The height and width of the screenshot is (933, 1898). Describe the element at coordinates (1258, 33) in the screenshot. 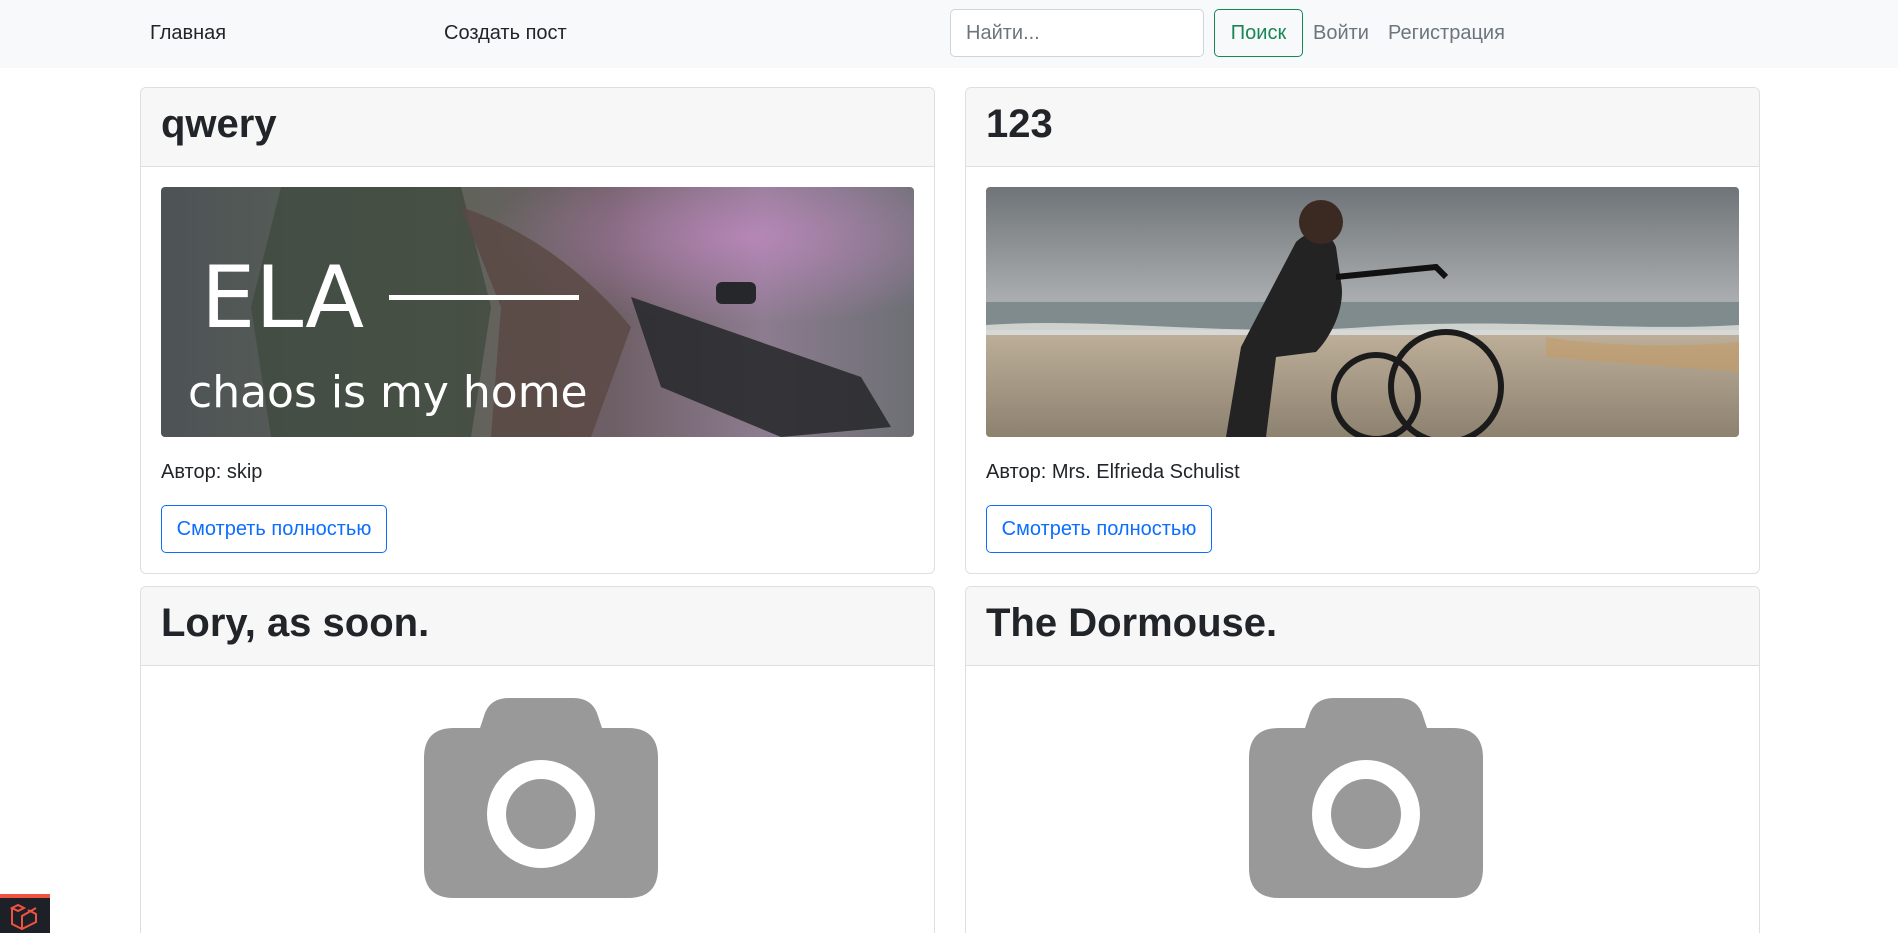

I see `search-button: Поиск` at that location.